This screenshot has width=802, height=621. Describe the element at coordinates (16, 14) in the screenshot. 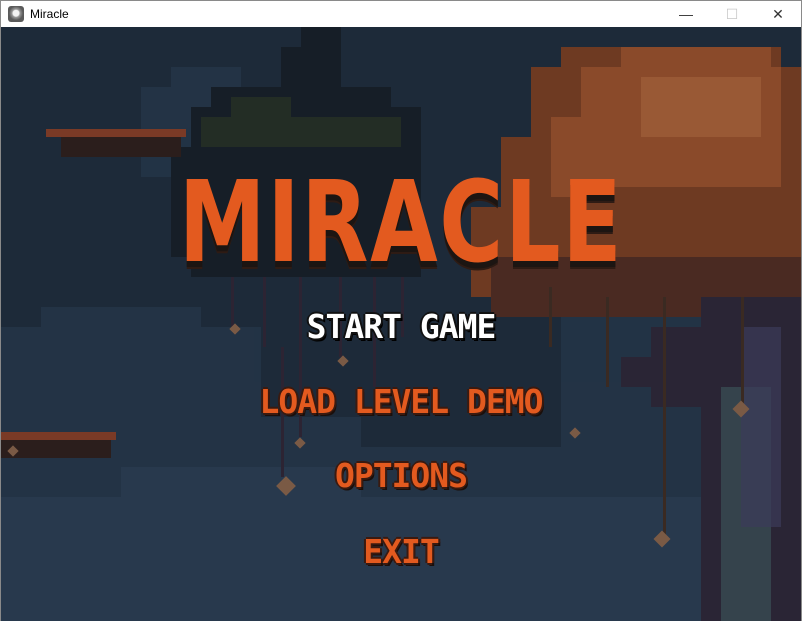

I see `app-icon` at that location.